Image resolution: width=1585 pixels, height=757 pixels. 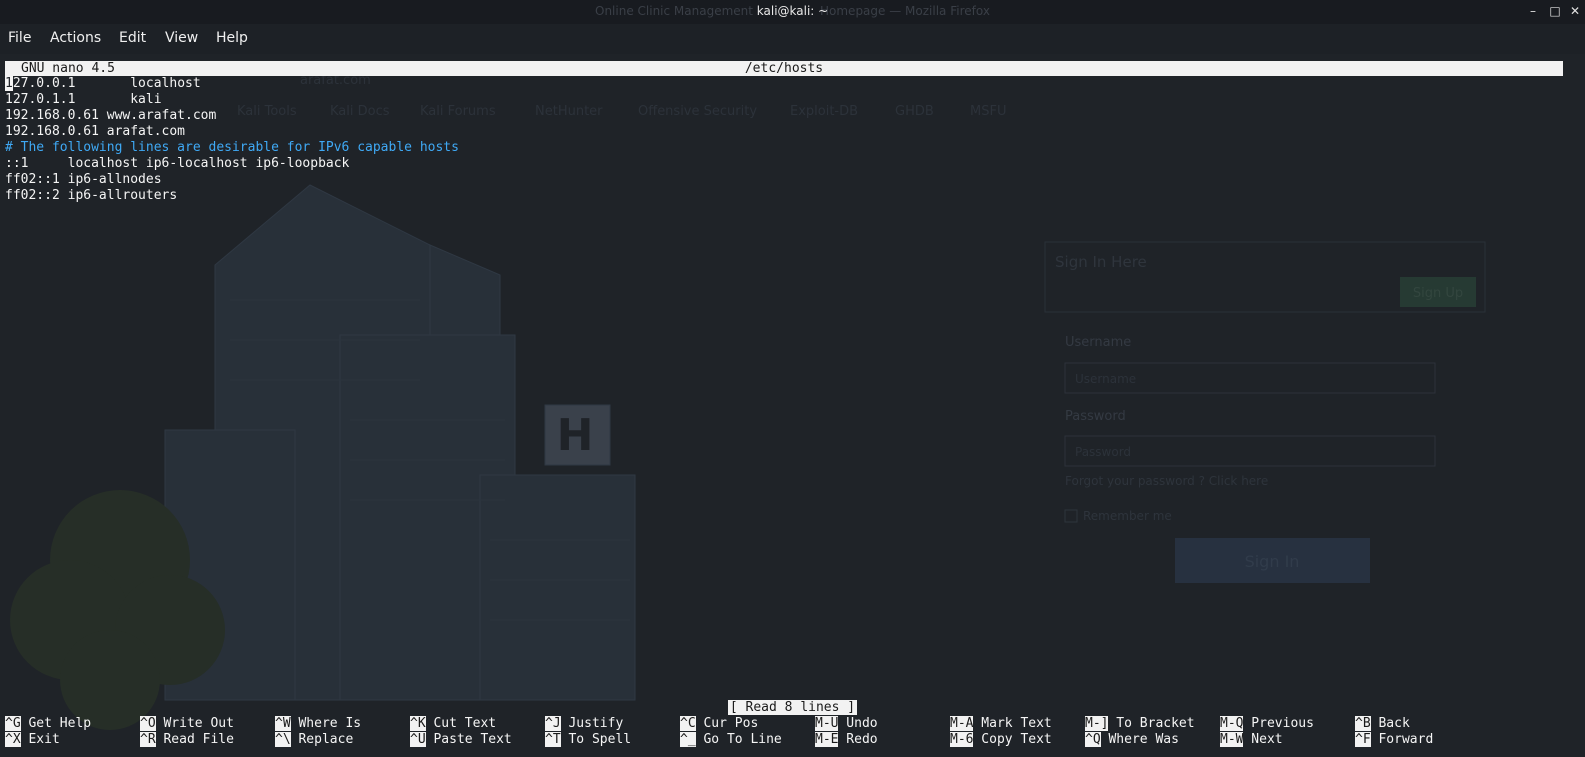 I want to click on shortcut-key: ^T, so click(x=553, y=739).